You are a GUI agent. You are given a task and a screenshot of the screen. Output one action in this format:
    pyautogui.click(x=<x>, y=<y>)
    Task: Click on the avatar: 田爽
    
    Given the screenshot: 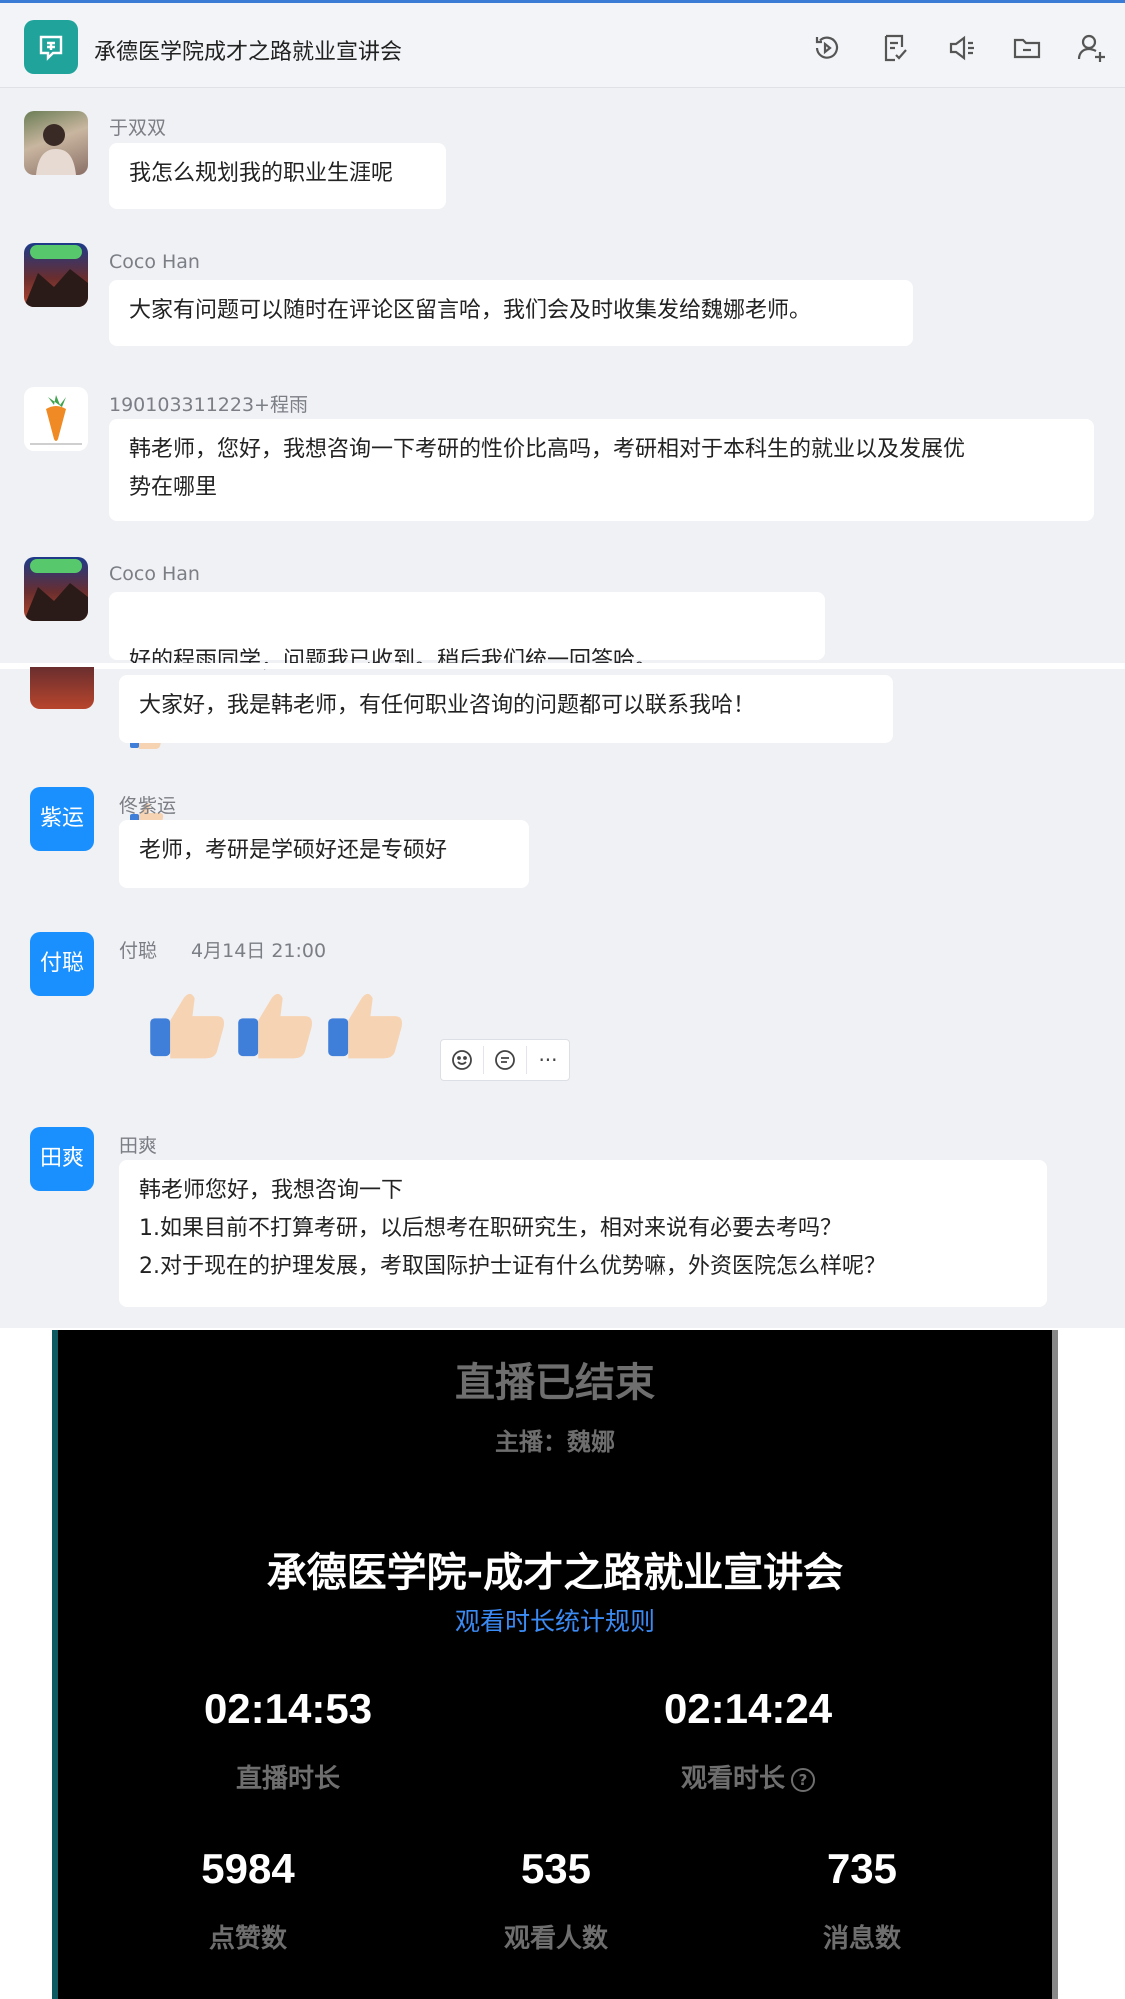 What is the action you would take?
    pyautogui.click(x=62, y=1159)
    